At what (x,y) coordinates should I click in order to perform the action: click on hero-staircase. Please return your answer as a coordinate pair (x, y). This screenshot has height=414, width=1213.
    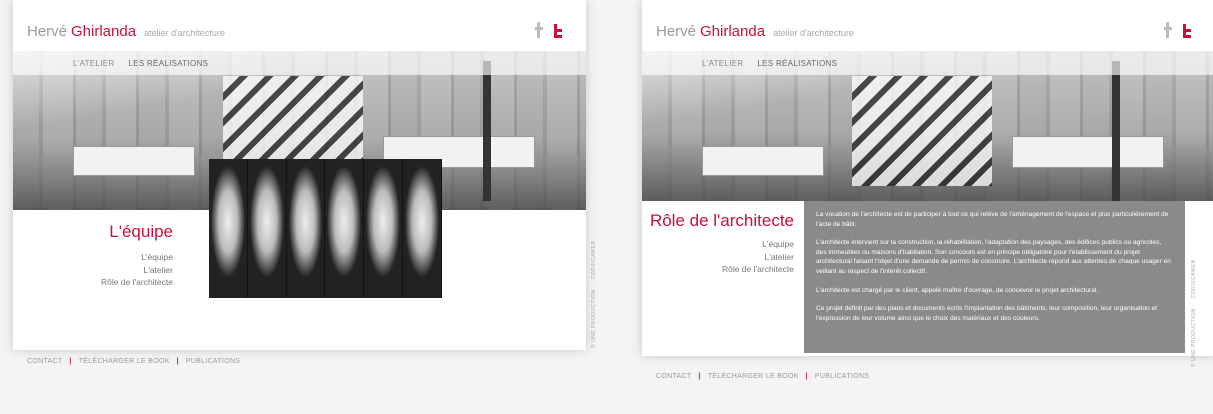
    Looking at the image, I should click on (922, 131).